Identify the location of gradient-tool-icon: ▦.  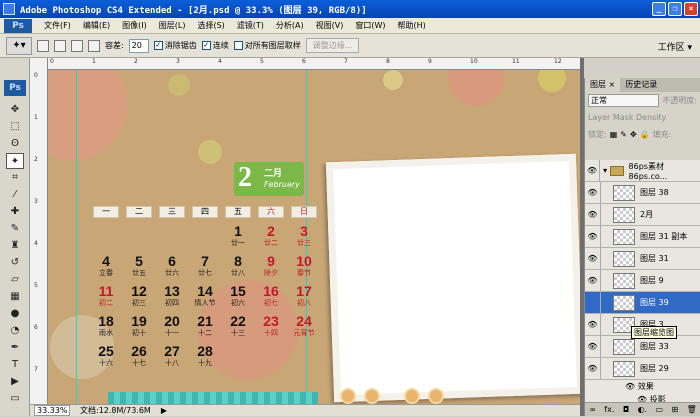
(15, 297).